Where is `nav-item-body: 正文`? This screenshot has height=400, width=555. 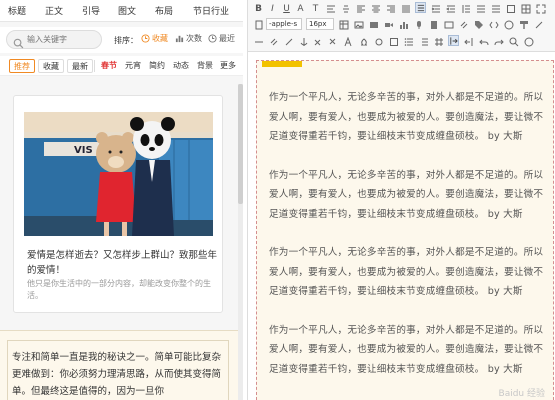 nav-item-body: 正文 is located at coordinates (54, 10).